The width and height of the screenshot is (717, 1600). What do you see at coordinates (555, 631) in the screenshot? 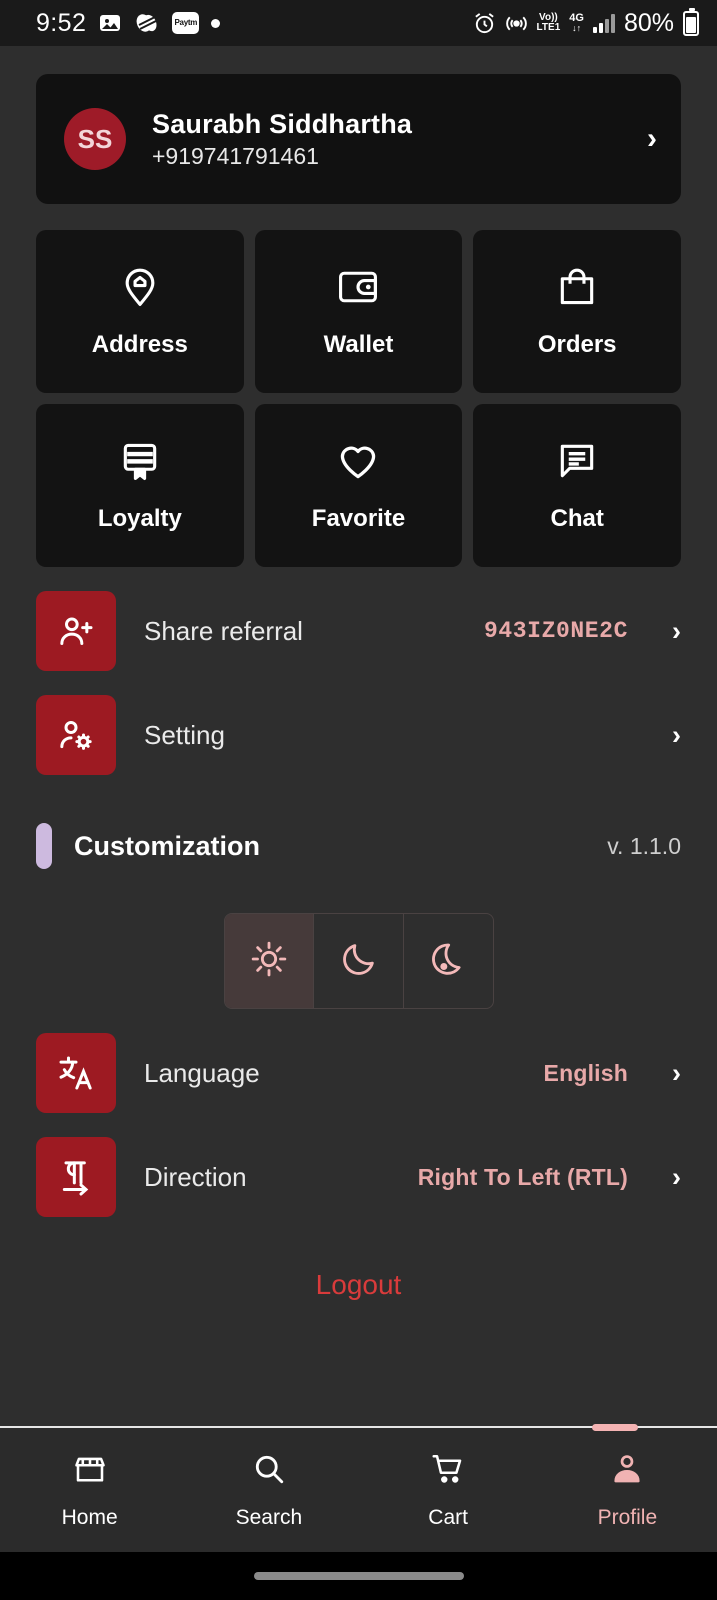
I see `referral-code: 943IZ0NE2C` at bounding box center [555, 631].